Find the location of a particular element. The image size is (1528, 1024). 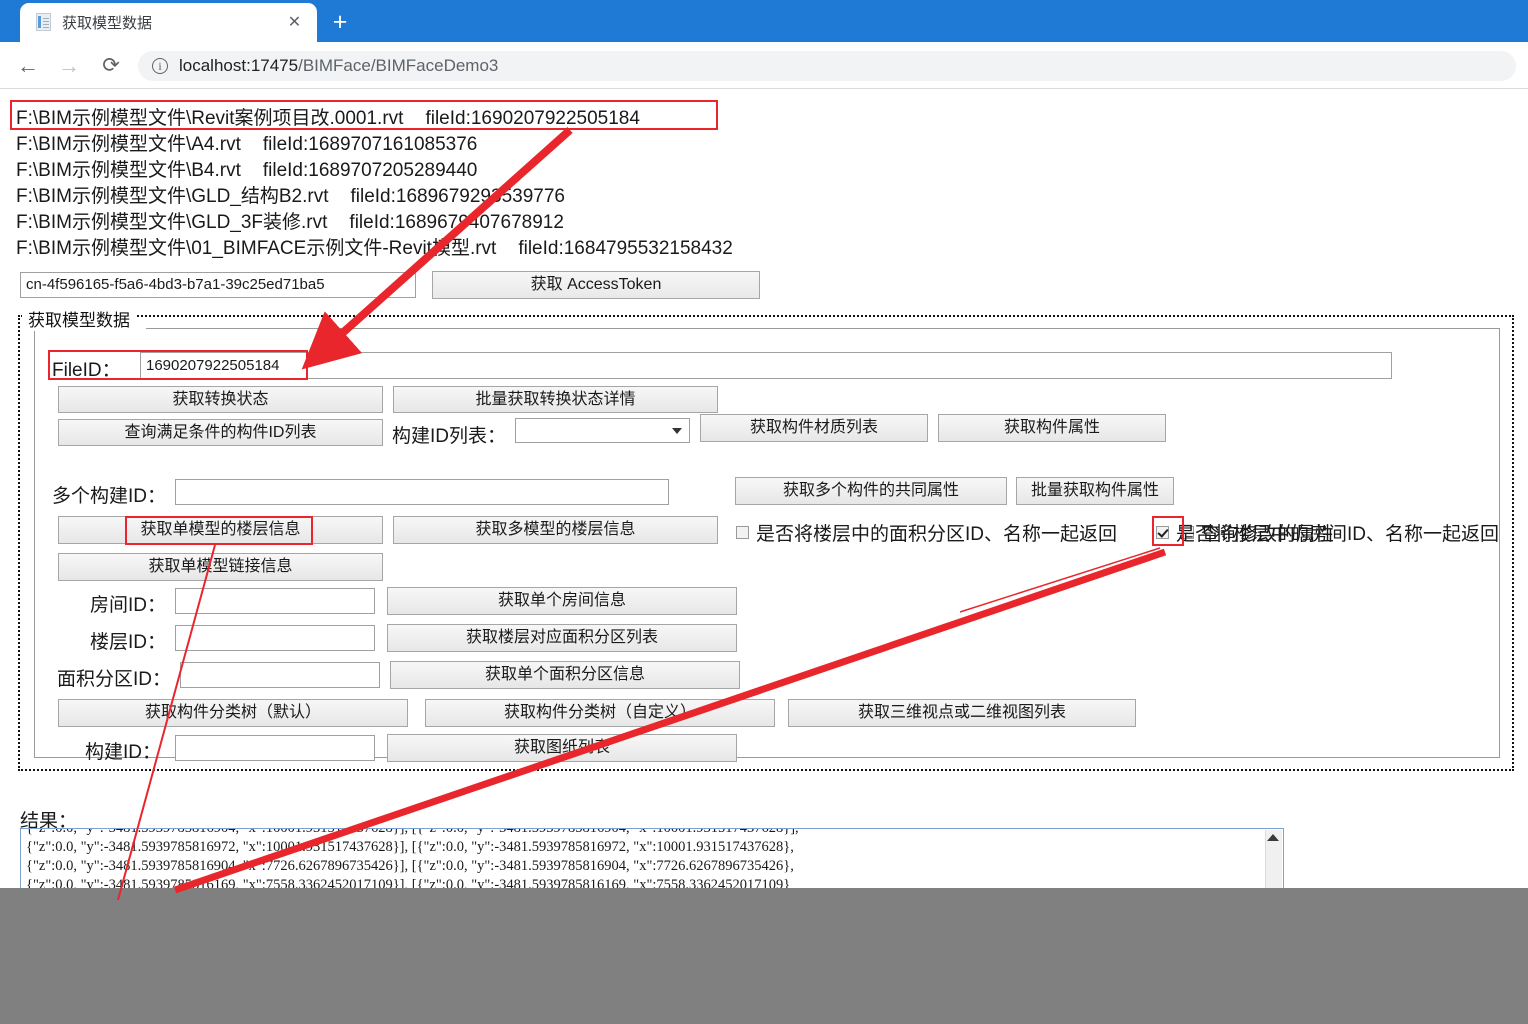

get-single-room-info-button: 获取单个房间信息 is located at coordinates (562, 601).